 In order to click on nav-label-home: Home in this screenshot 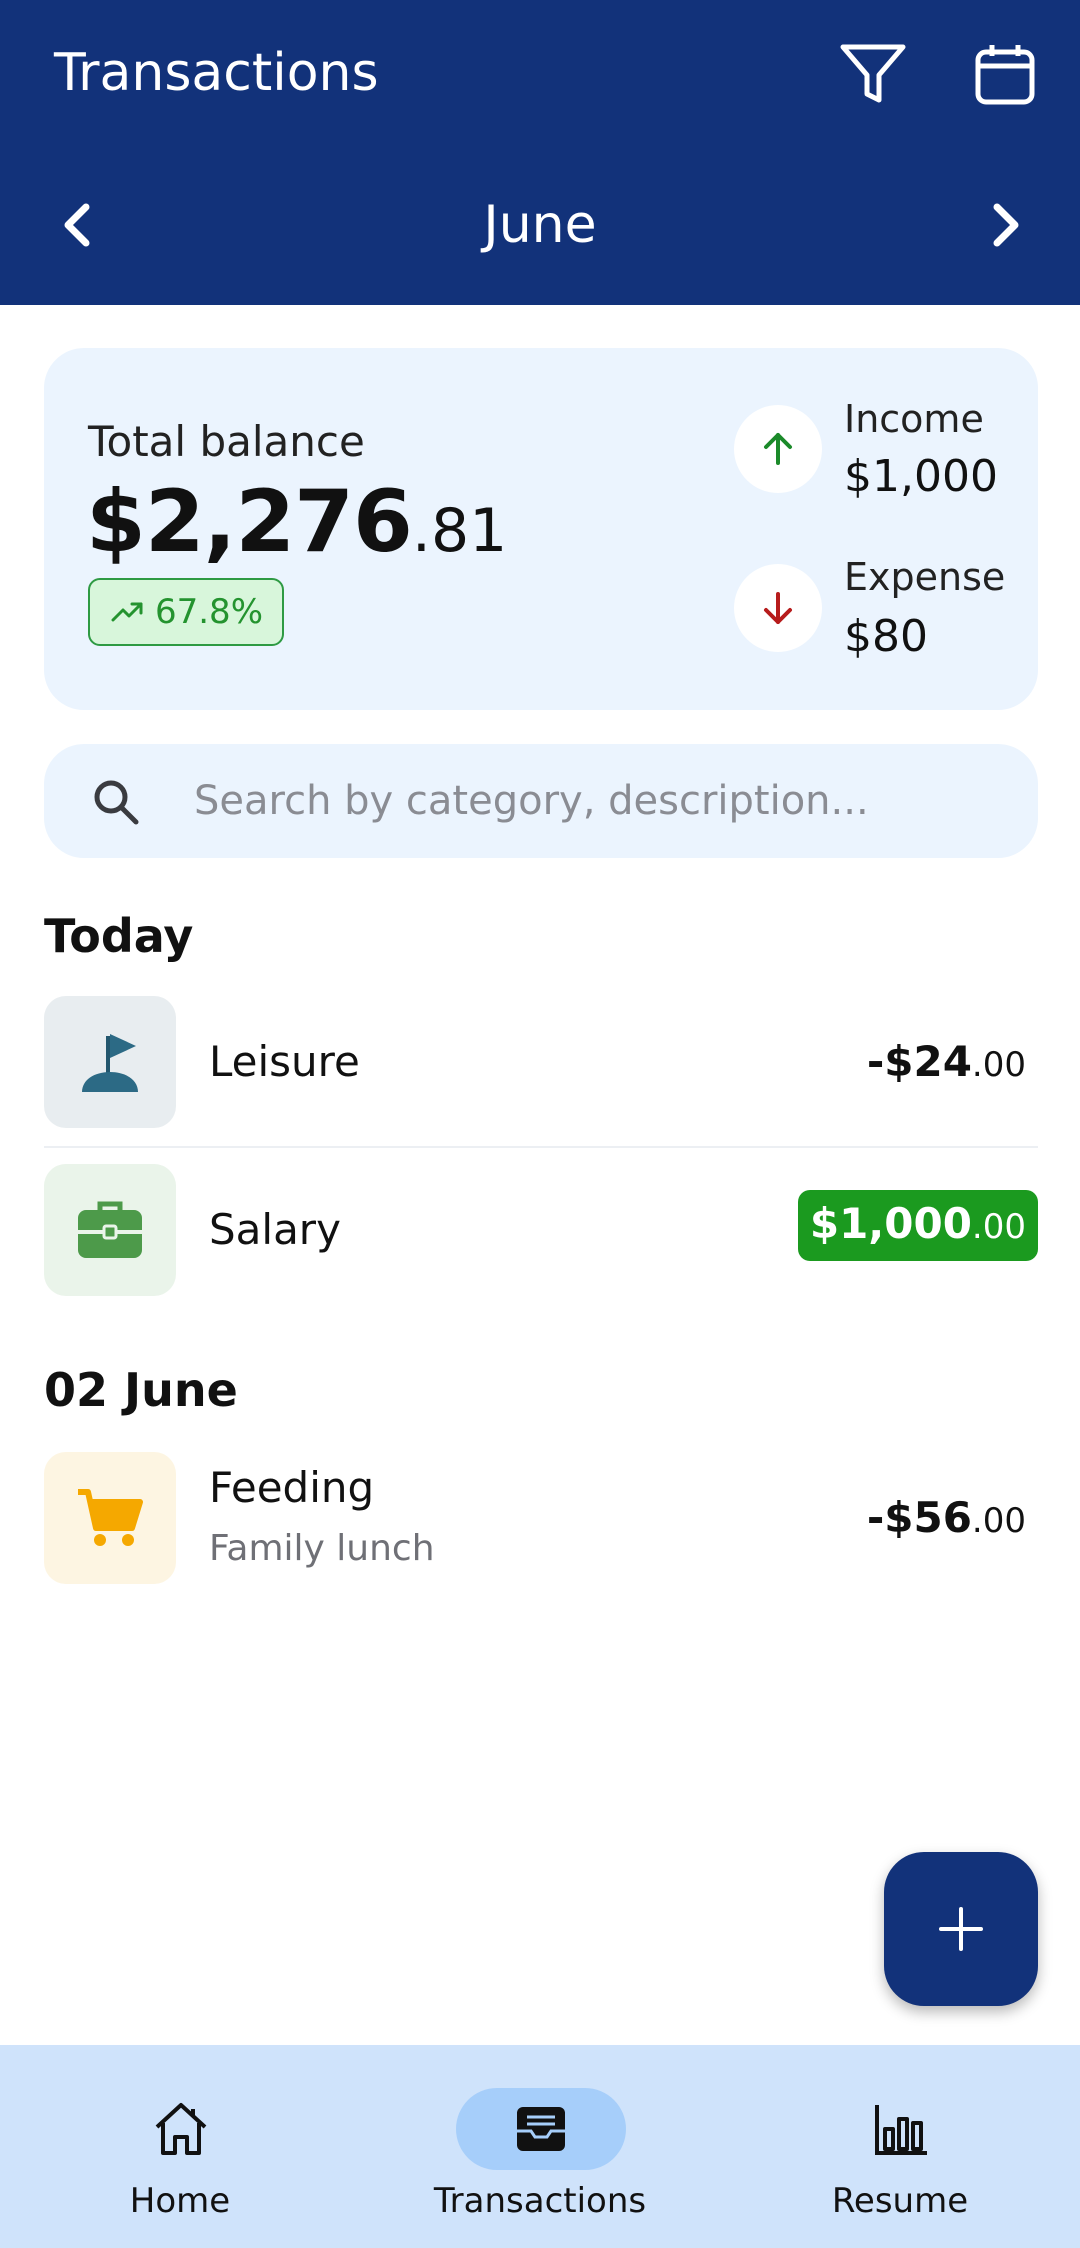, I will do `click(180, 2201)`.